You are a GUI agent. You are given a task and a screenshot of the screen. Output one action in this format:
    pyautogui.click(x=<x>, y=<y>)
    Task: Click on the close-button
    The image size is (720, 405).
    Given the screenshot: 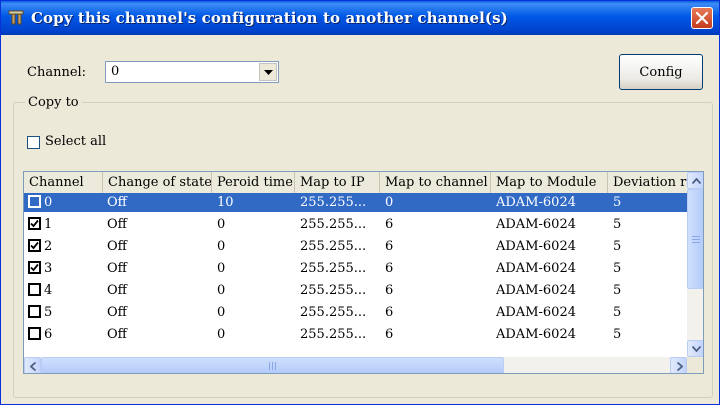 What is the action you would take?
    pyautogui.click(x=702, y=18)
    